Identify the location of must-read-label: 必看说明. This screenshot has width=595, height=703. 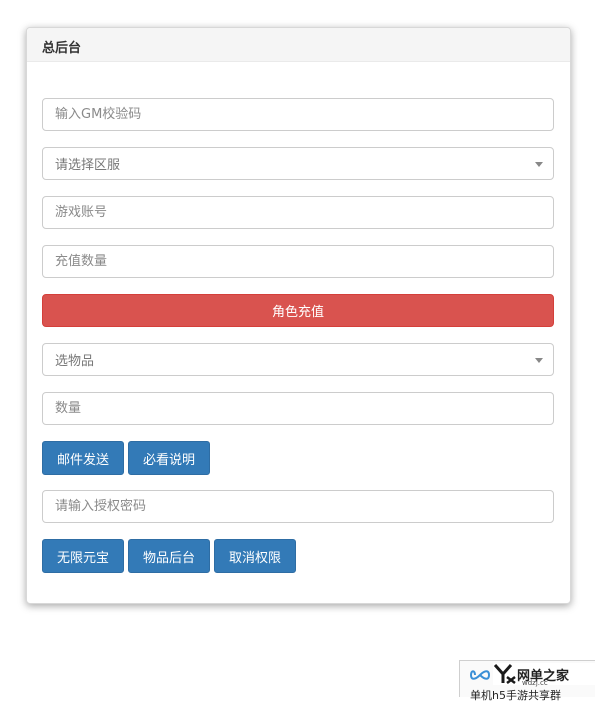
(168, 460).